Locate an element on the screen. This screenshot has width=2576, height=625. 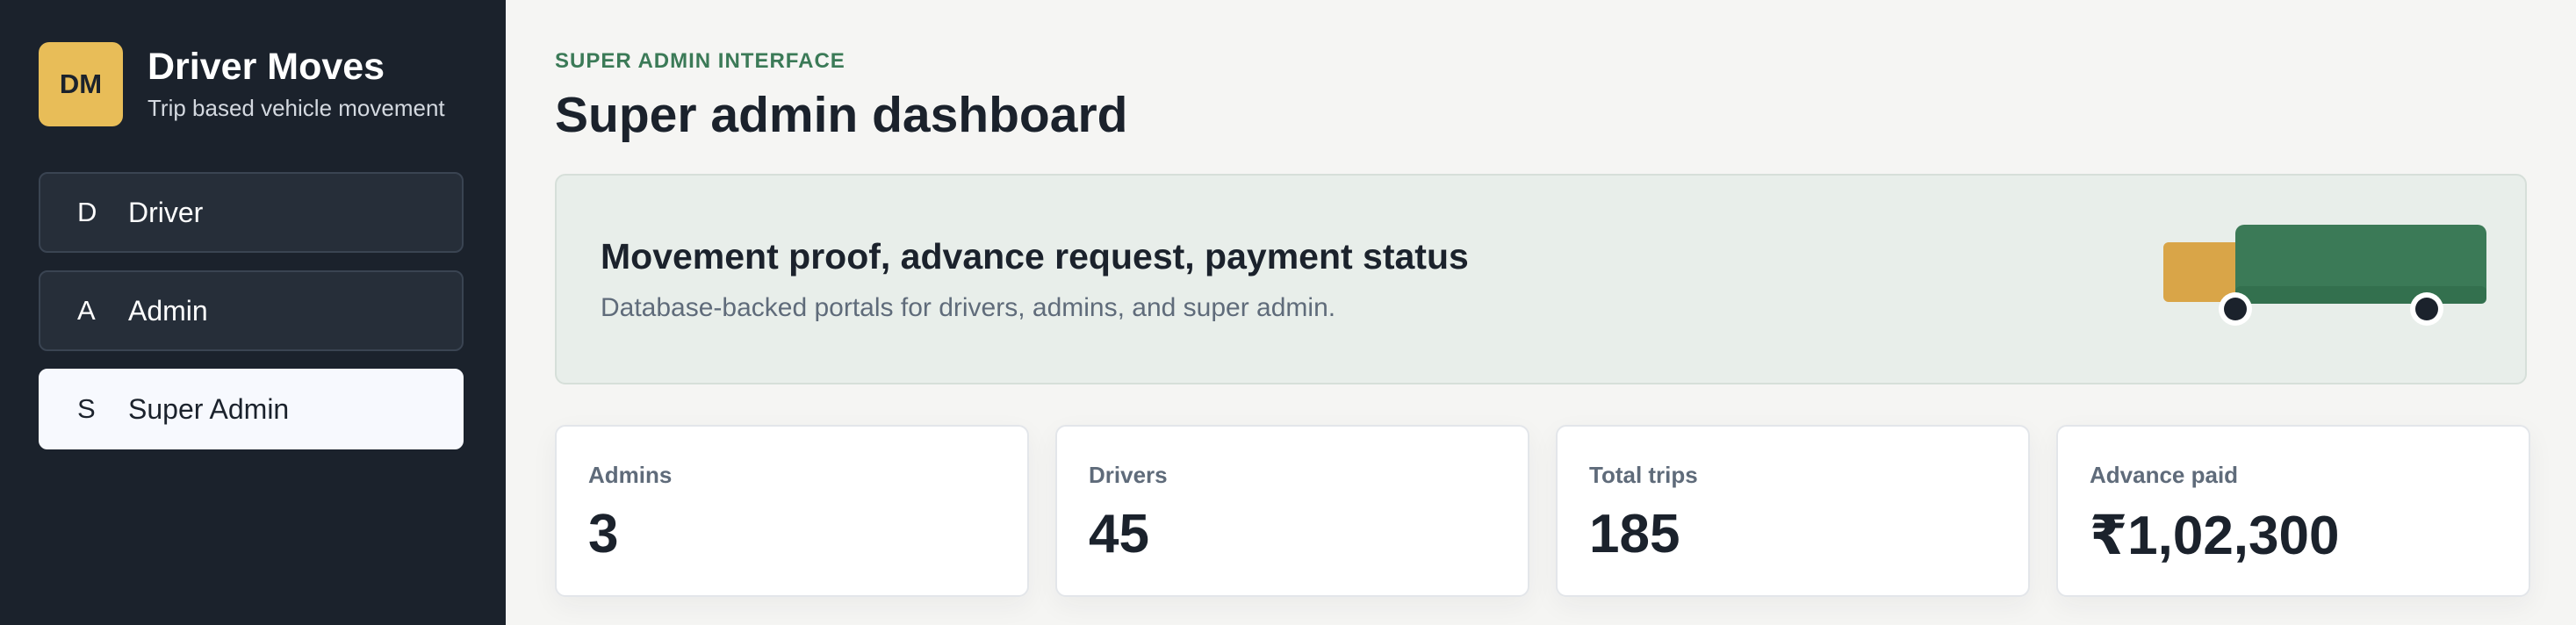
sidebar-item-label: Driver is located at coordinates (166, 212).